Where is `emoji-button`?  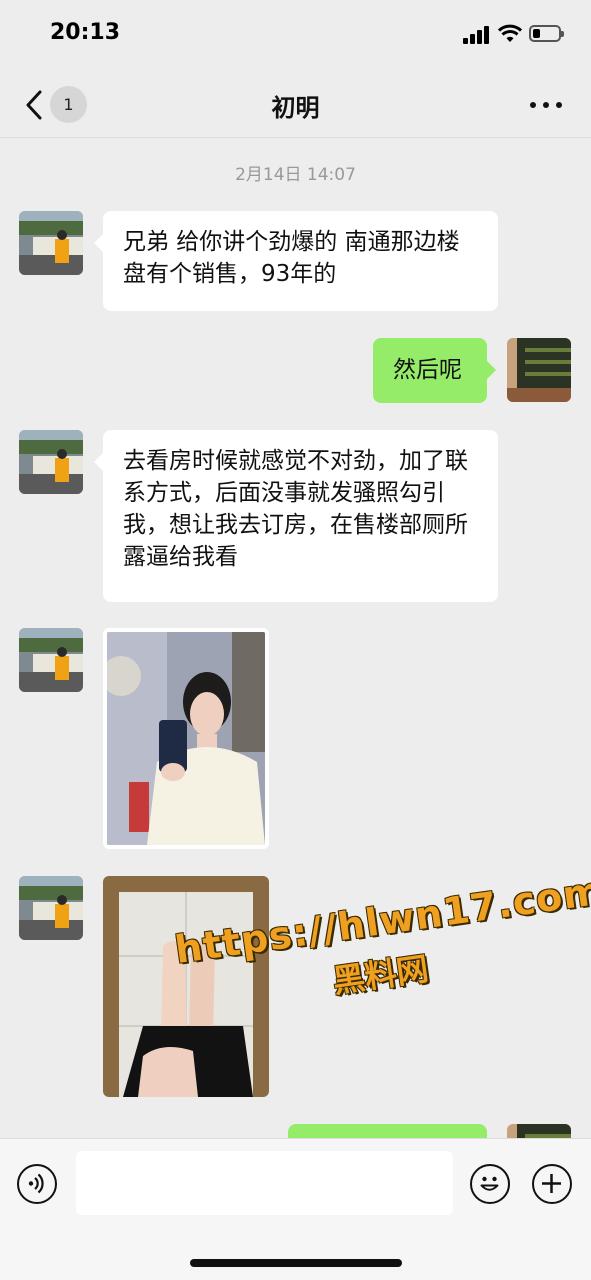 emoji-button is located at coordinates (490, 1184).